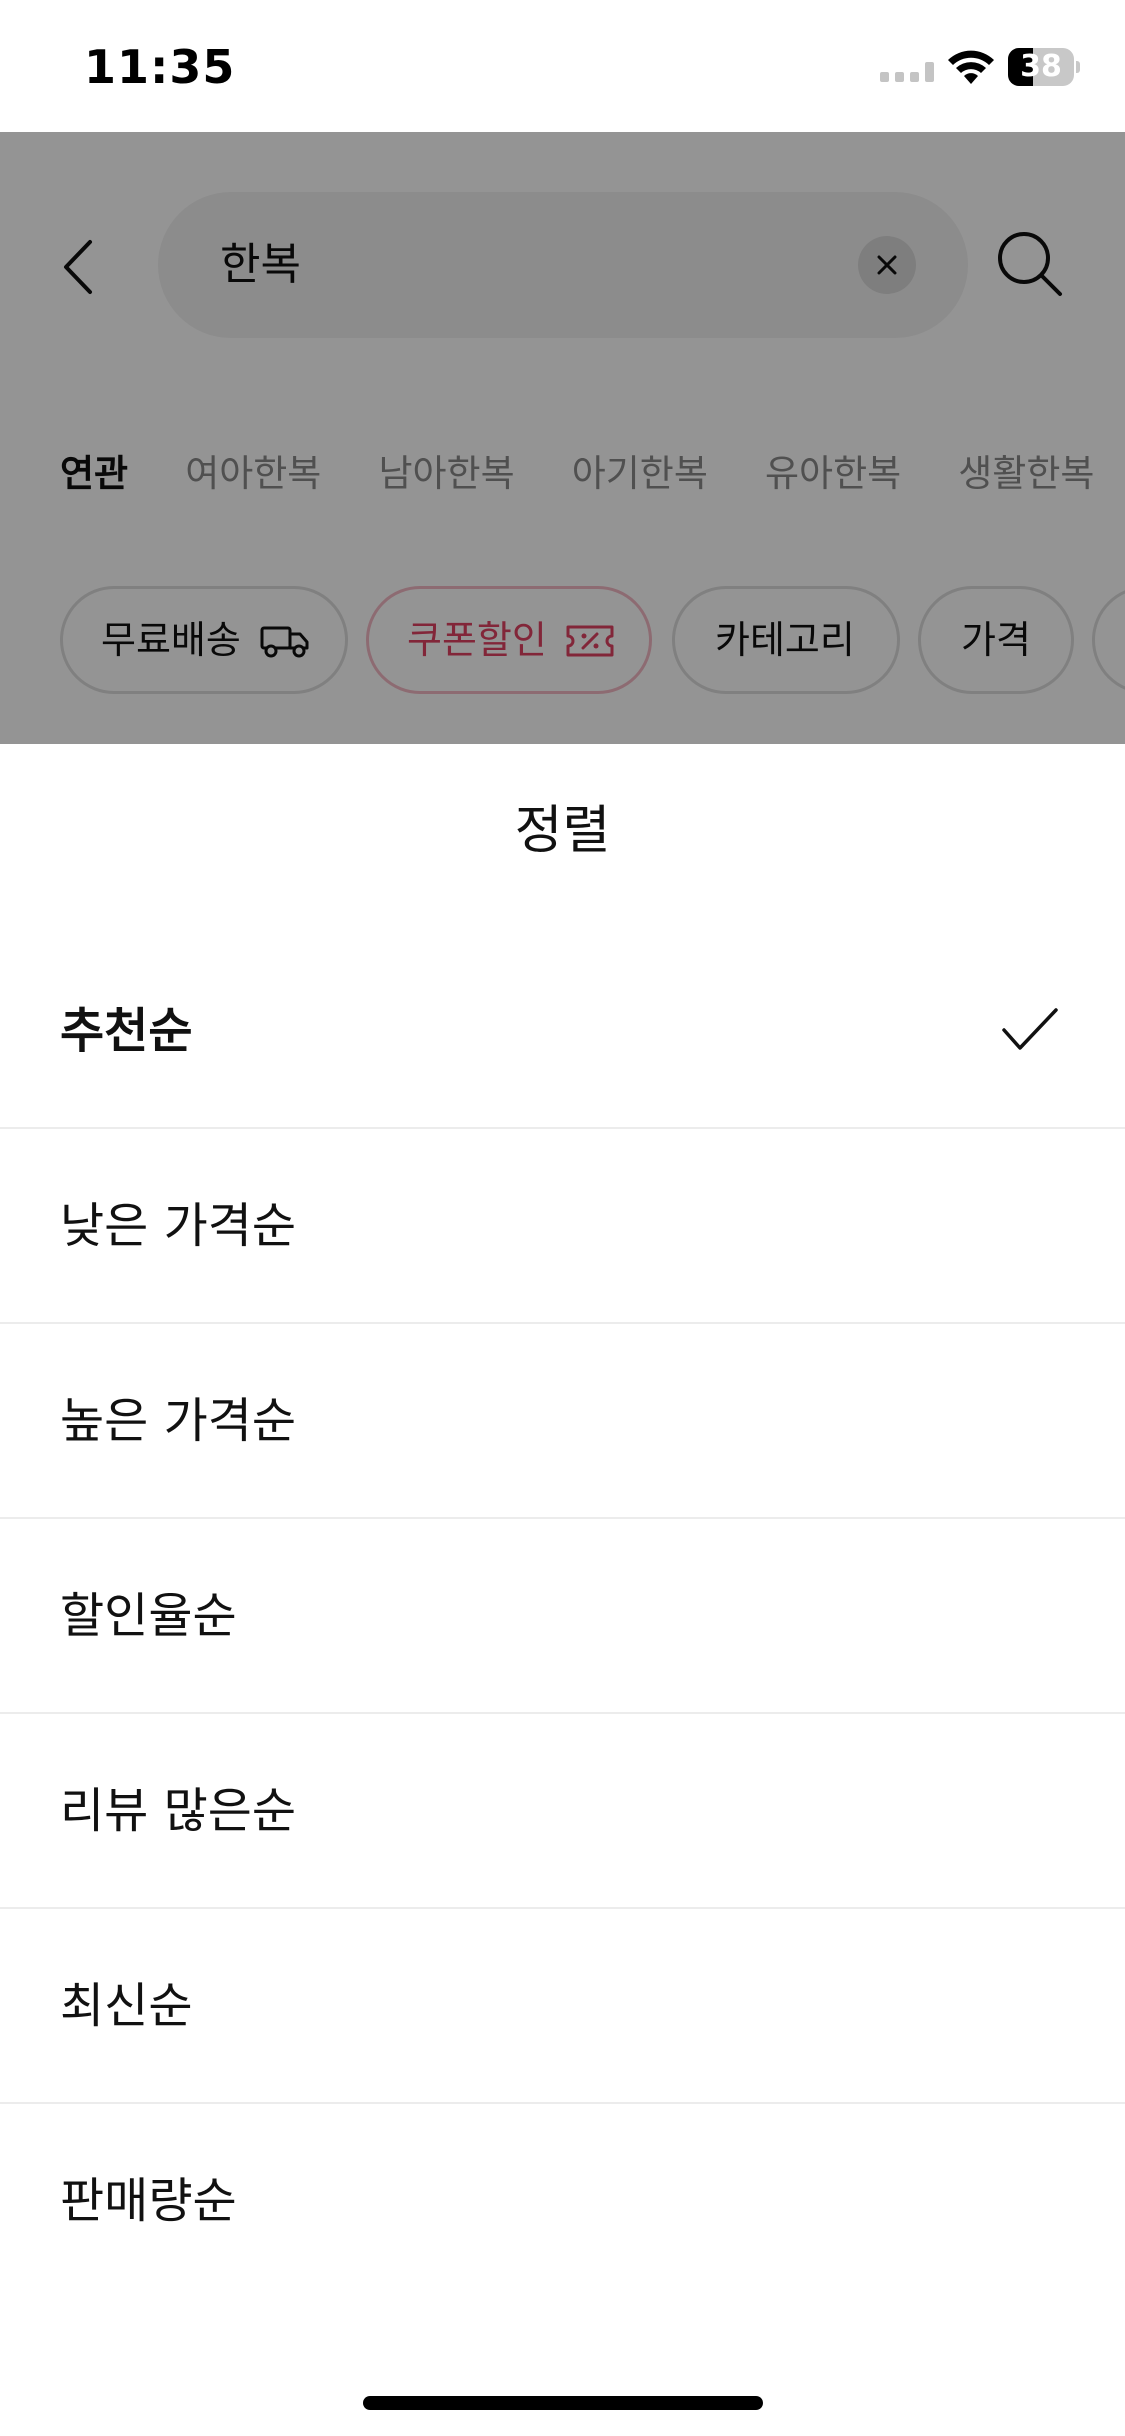 The height and width of the screenshot is (2436, 1125). I want to click on sort-option-newest: 최신순, so click(562, 2006).